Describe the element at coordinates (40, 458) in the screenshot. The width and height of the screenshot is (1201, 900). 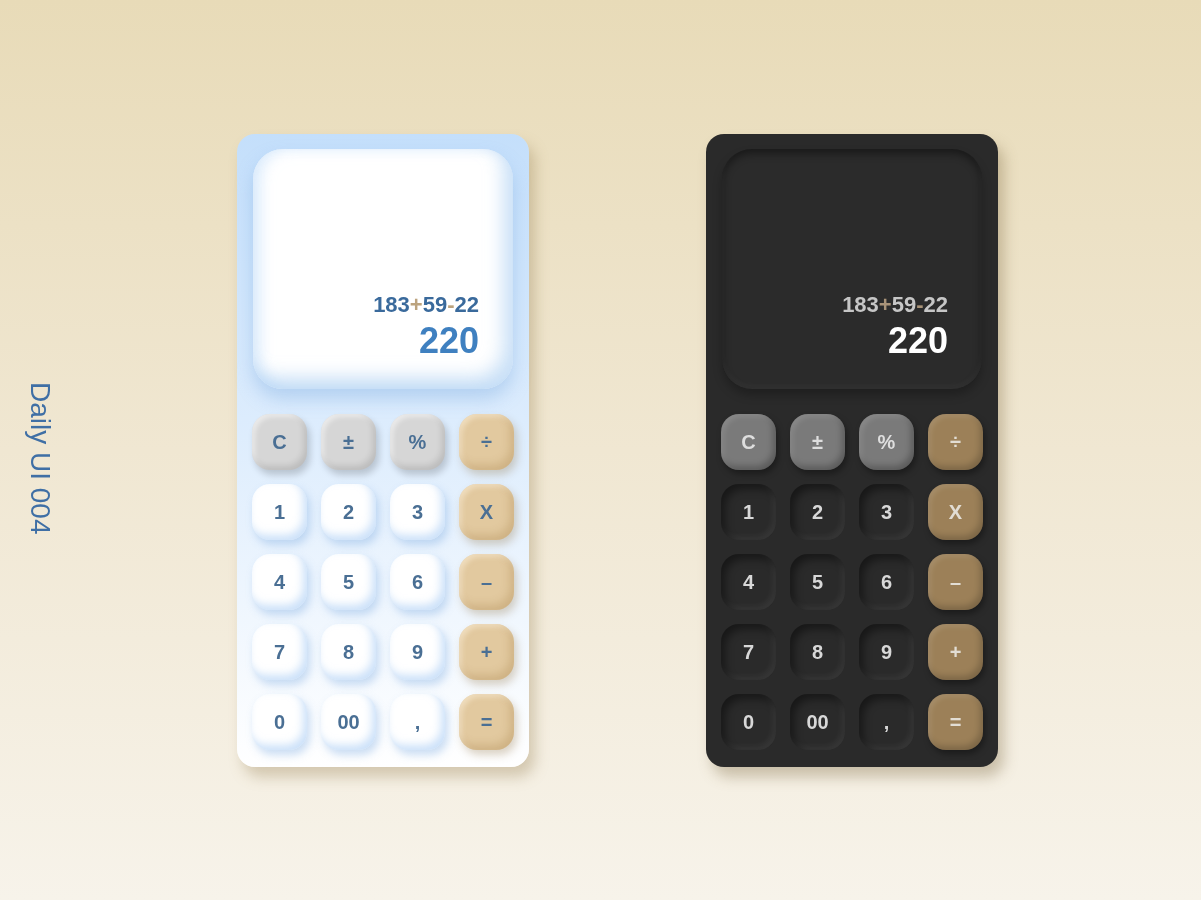
I see `caption-text: Daily UI 004` at that location.